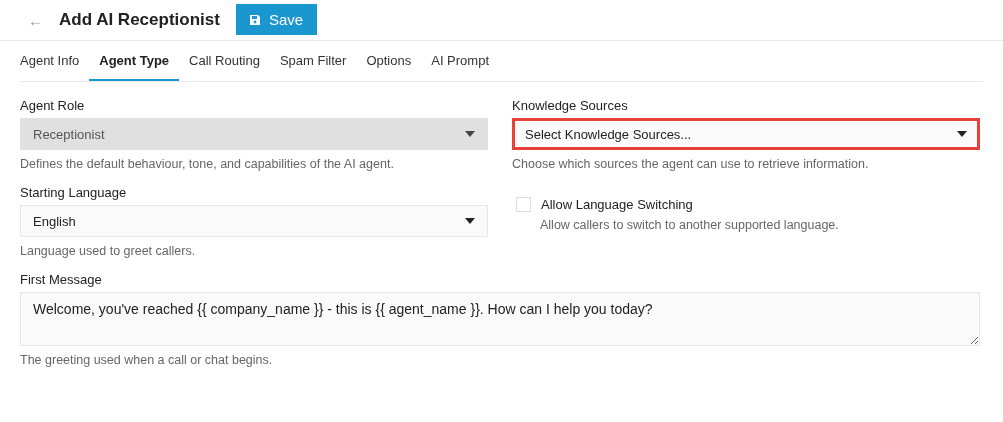  Describe the element at coordinates (207, 164) in the screenshot. I see `help-text: Defines the default behaviour, tone, and capabilities of the AI agent.` at that location.